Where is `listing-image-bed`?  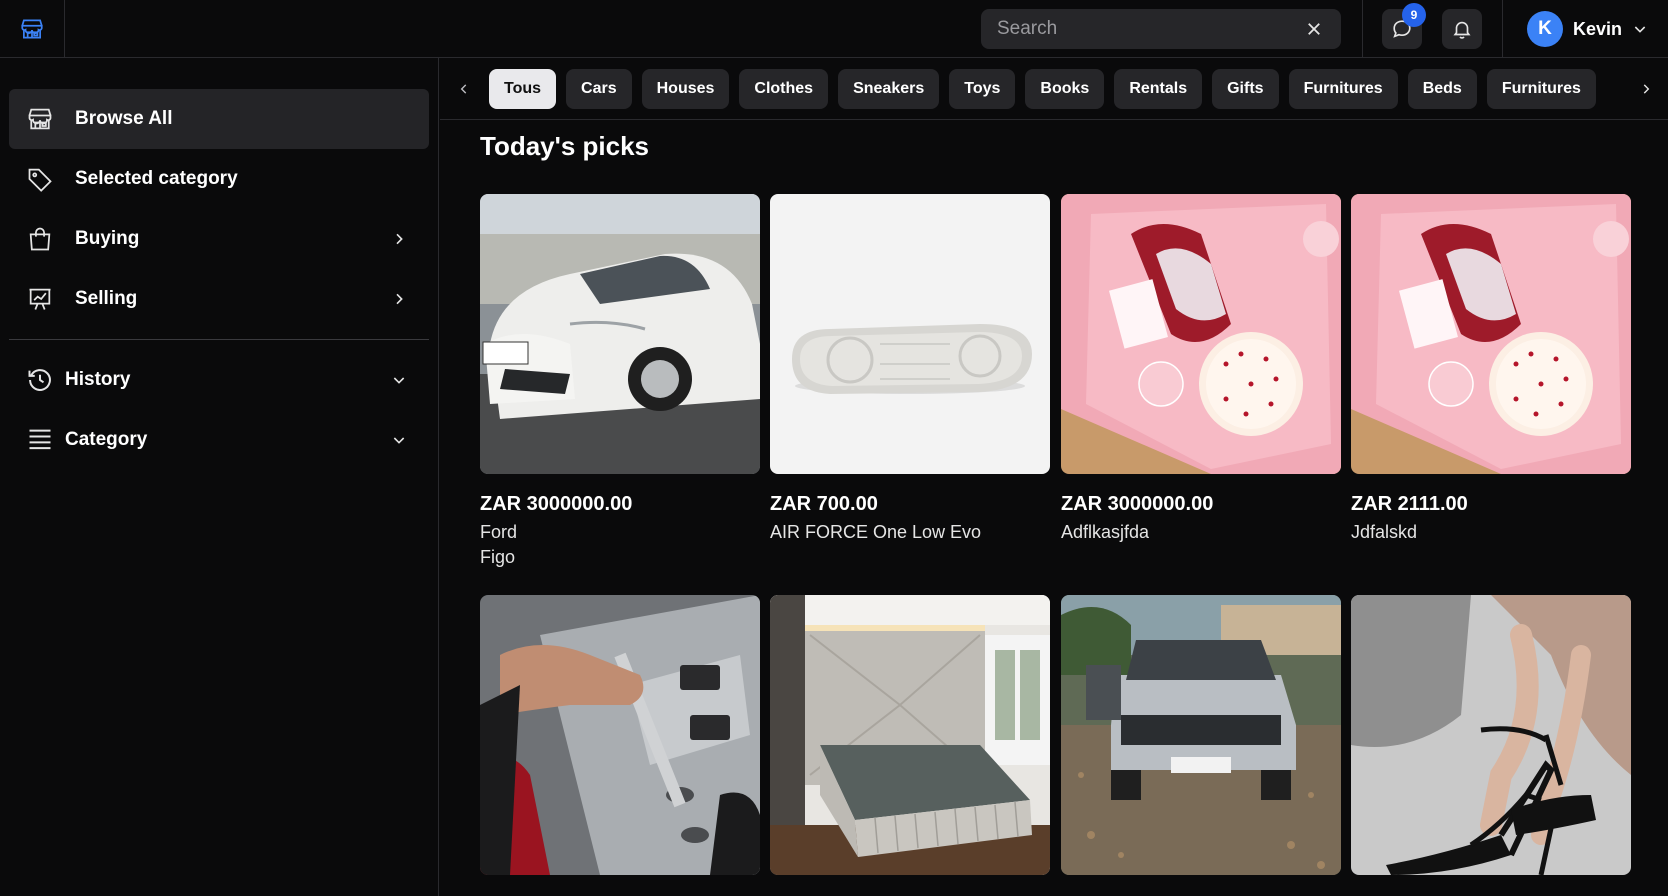 listing-image-bed is located at coordinates (910, 735).